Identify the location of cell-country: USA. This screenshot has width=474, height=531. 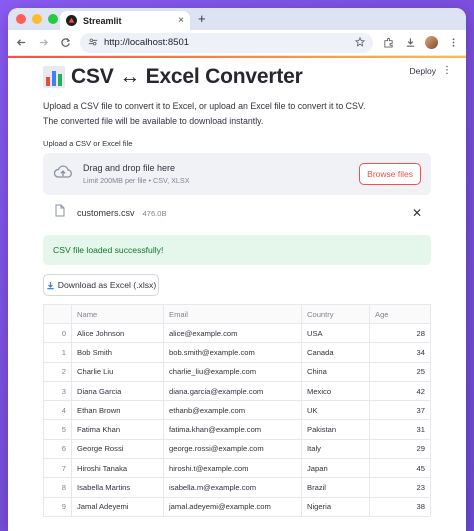
(335, 333).